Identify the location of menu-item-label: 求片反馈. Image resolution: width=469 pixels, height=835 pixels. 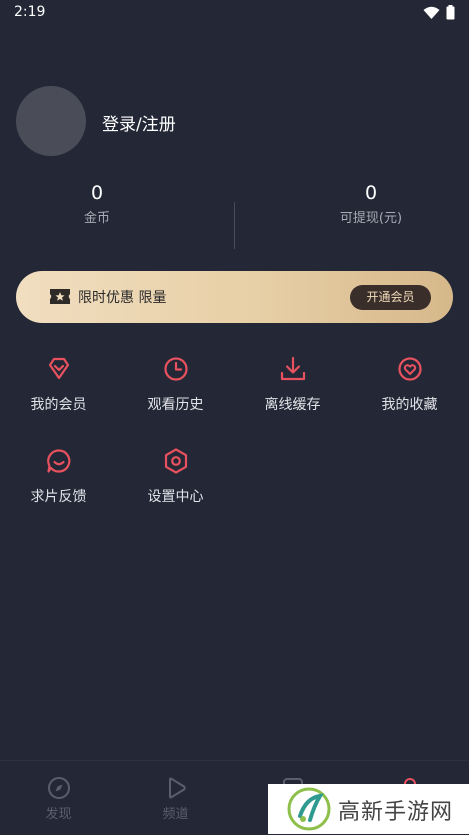
(58, 497).